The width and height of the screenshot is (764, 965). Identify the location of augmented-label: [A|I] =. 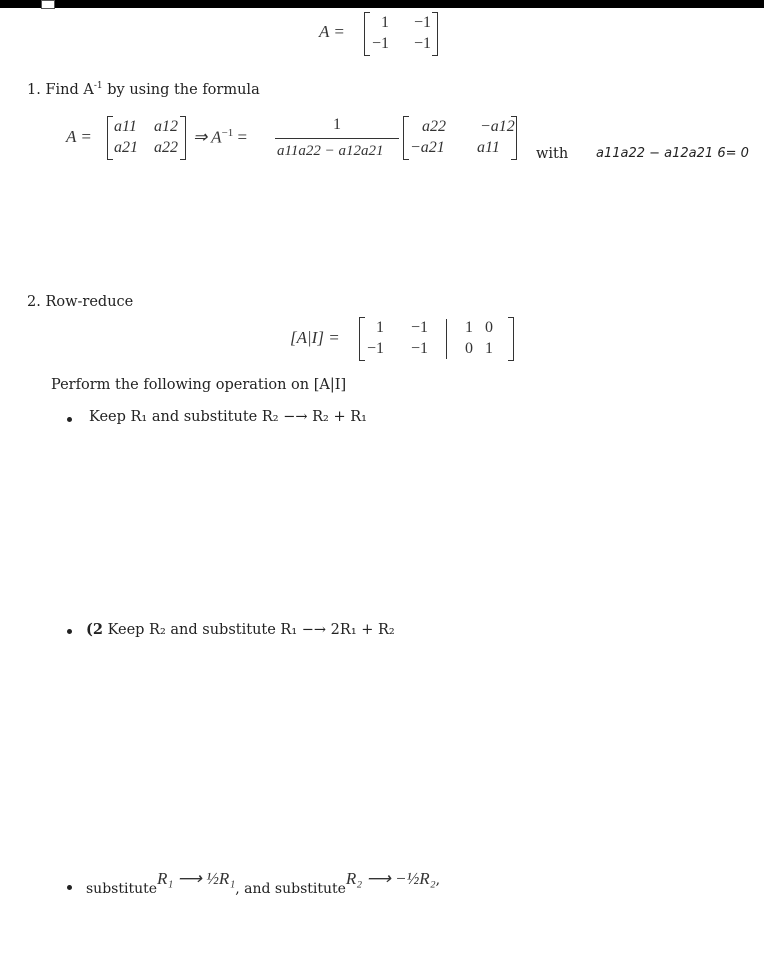
(315, 337).